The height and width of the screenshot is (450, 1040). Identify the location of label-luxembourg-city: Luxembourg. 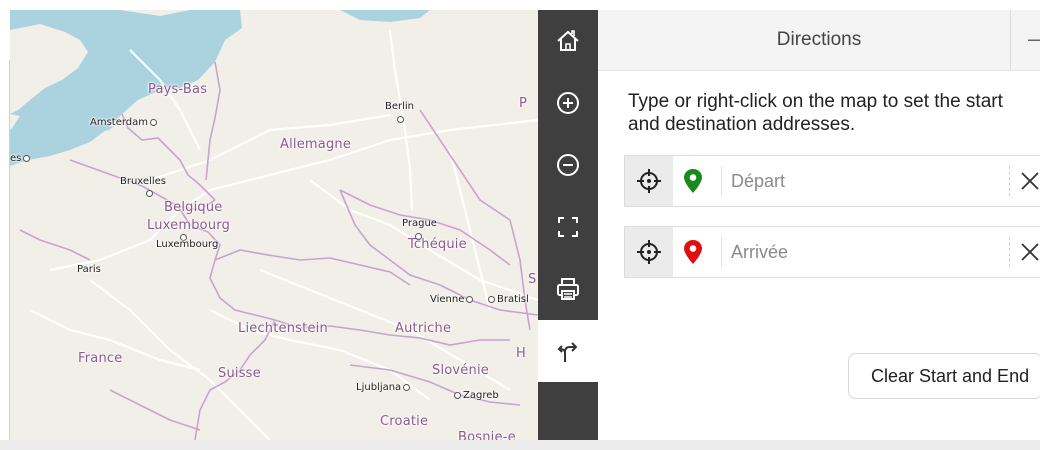
(187, 244).